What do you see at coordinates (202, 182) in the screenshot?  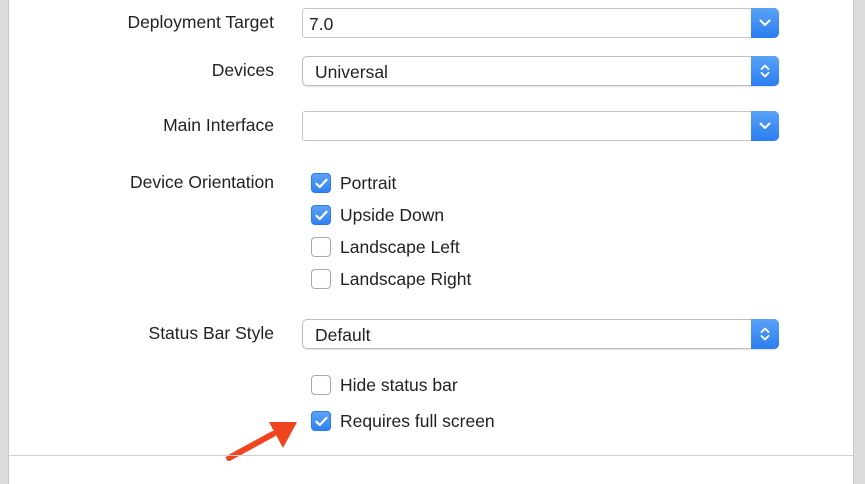 I see `device-orientation-label: Device Orientation` at bounding box center [202, 182].